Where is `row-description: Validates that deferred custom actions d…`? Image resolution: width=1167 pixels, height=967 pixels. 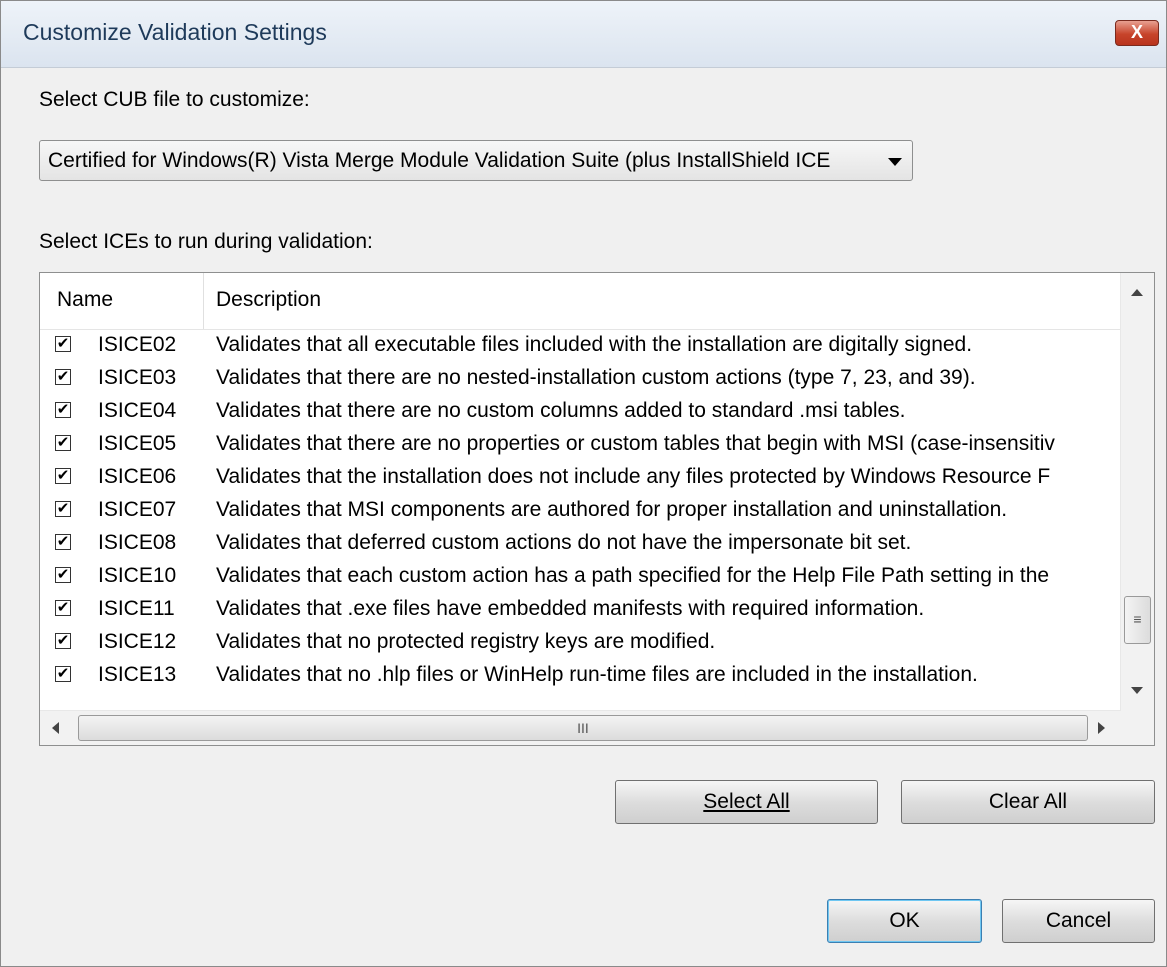
row-description: Validates that deferred custom actions d… is located at coordinates (564, 542).